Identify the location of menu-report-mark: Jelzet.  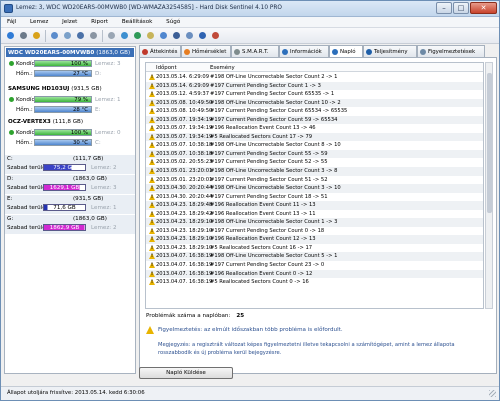
(69, 21).